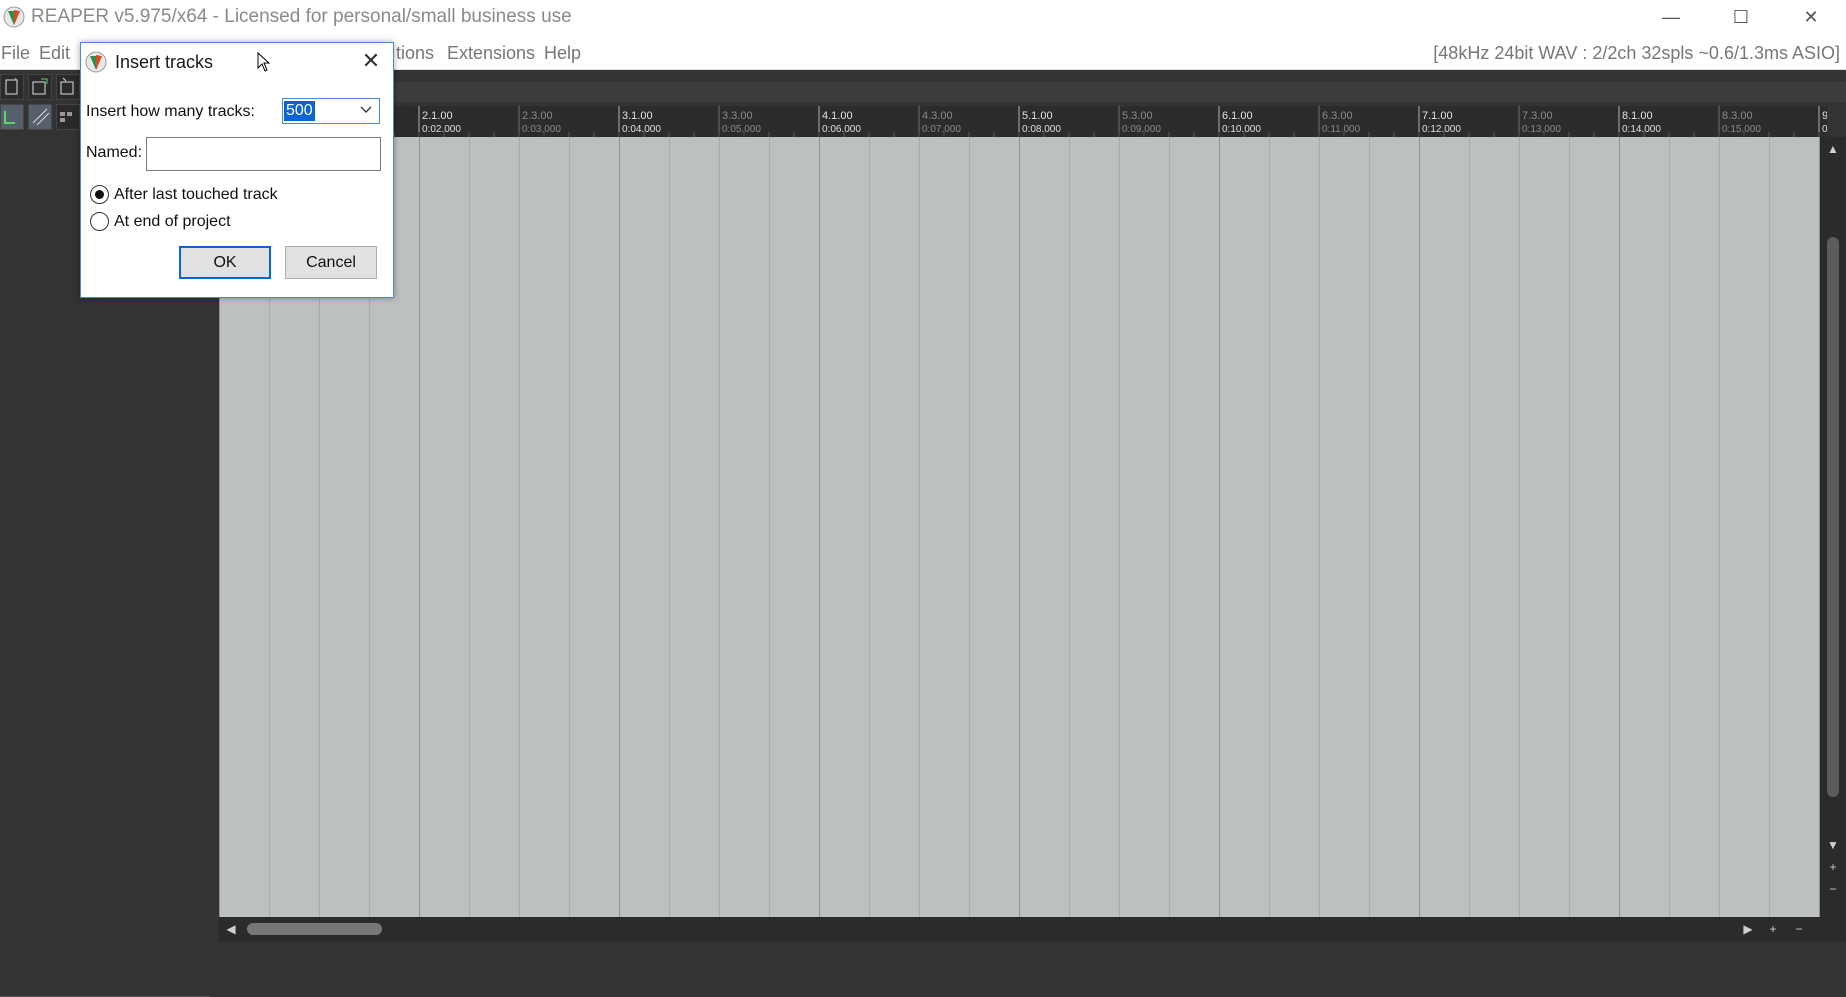 Image resolution: width=1846 pixels, height=997 pixels. What do you see at coordinates (1833, 889) in the screenshot?
I see `zoom-out-vertical-icon: −` at bounding box center [1833, 889].